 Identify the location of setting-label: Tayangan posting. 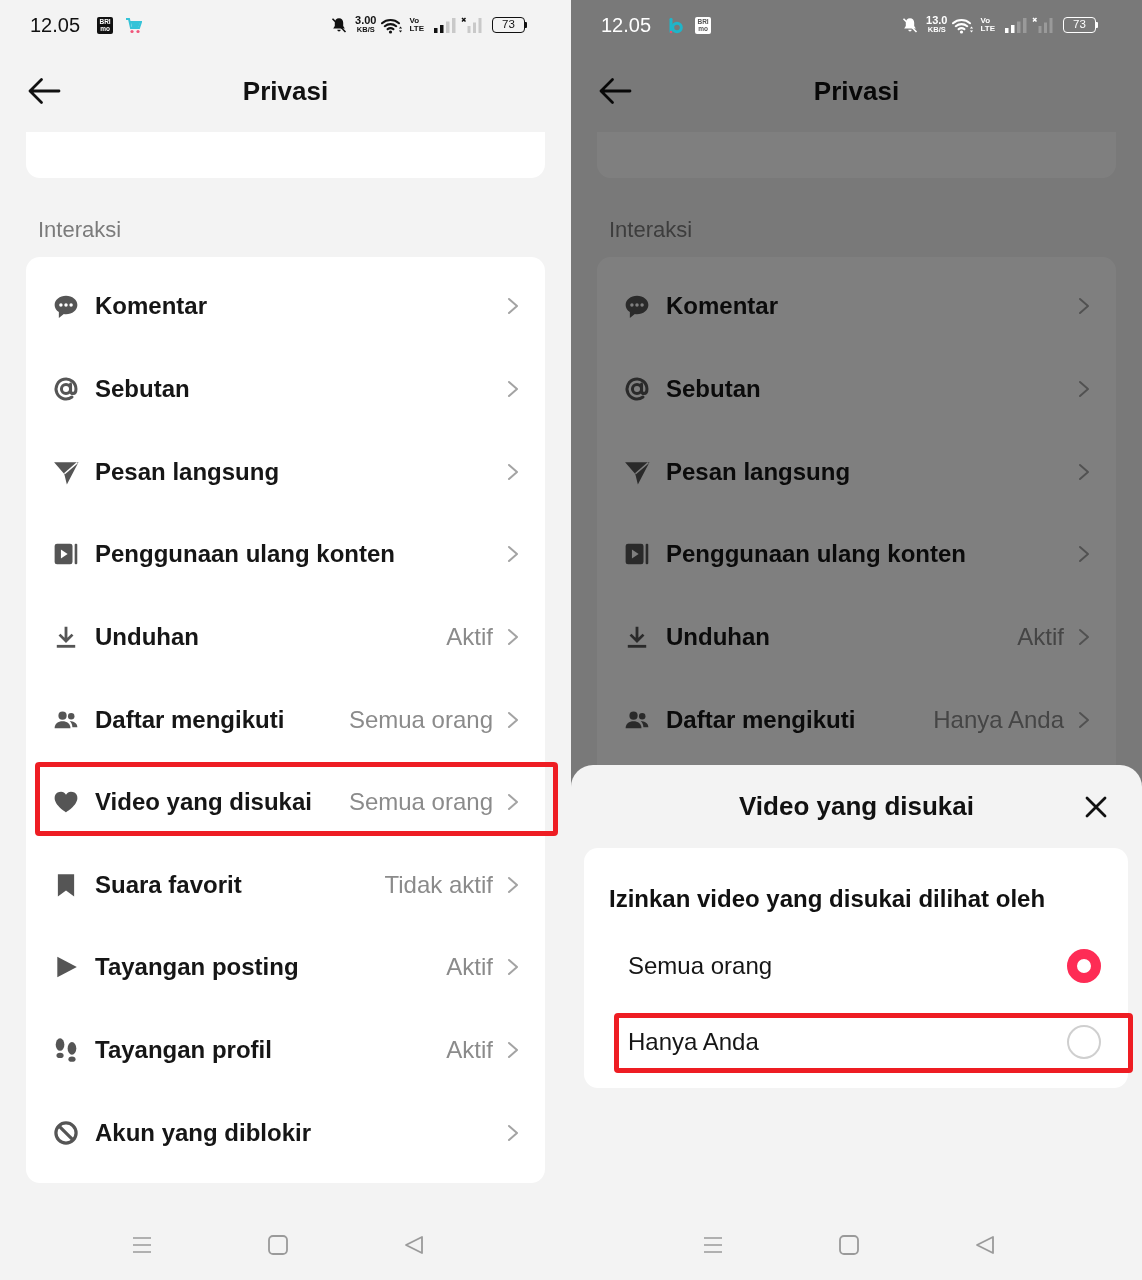
(197, 967).